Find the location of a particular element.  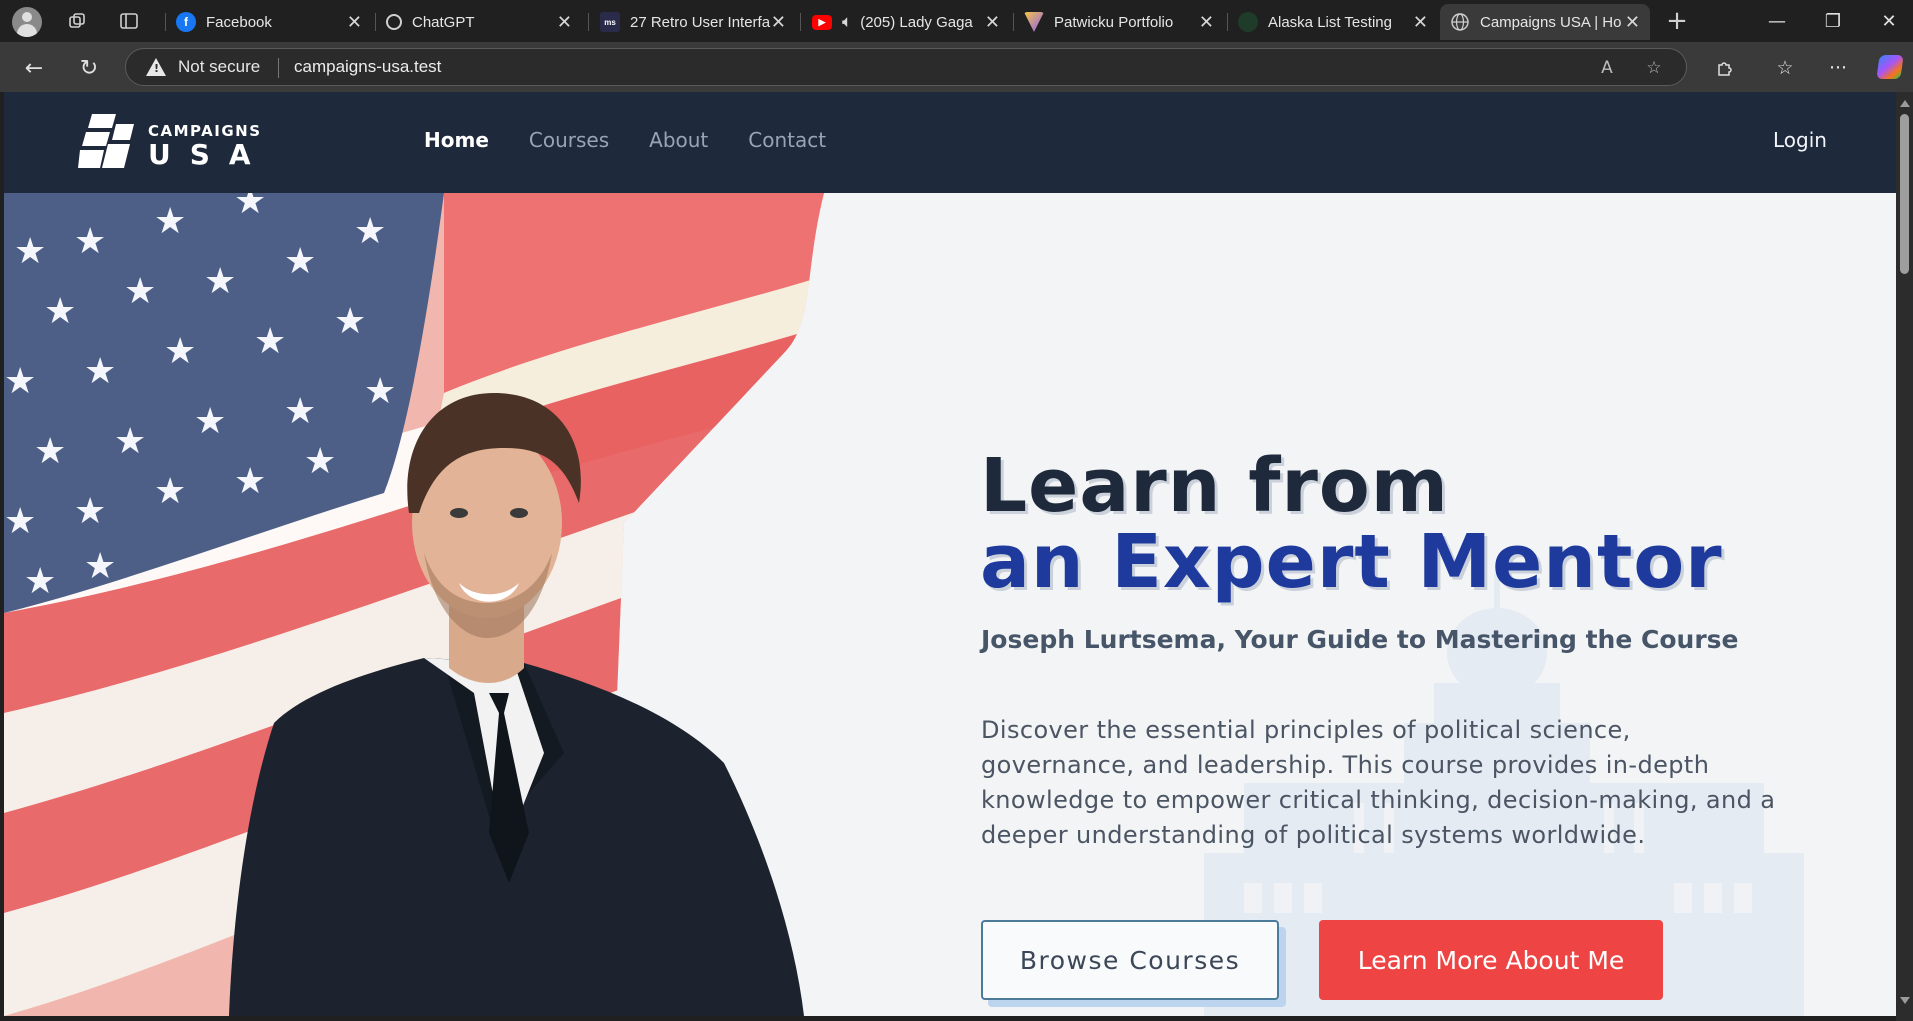

headline-line-2: an Expert Mentor is located at coordinates (1351, 562).